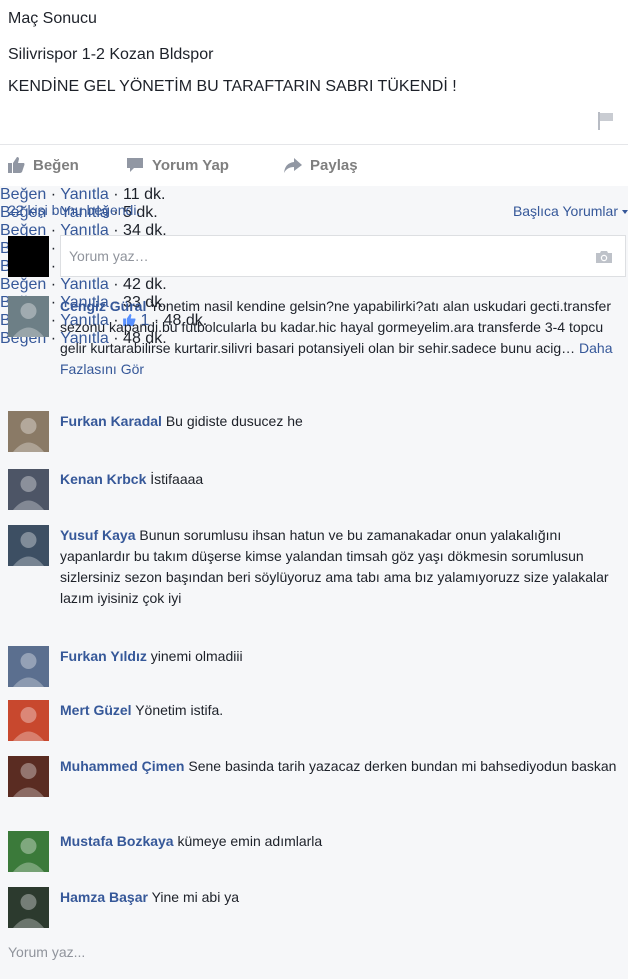  What do you see at coordinates (111, 421) in the screenshot?
I see `commenter-name: Furkan Karadal` at bounding box center [111, 421].